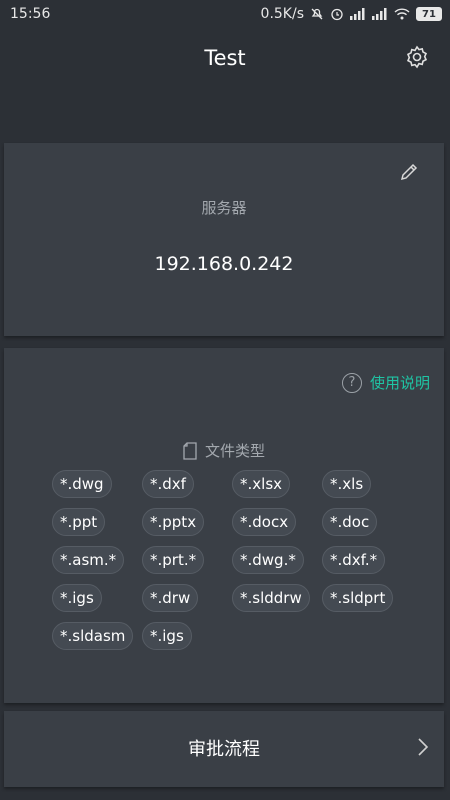 This screenshot has height=800, width=450. What do you see at coordinates (350, 522) in the screenshot?
I see `file-type-chip: *.doc` at bounding box center [350, 522].